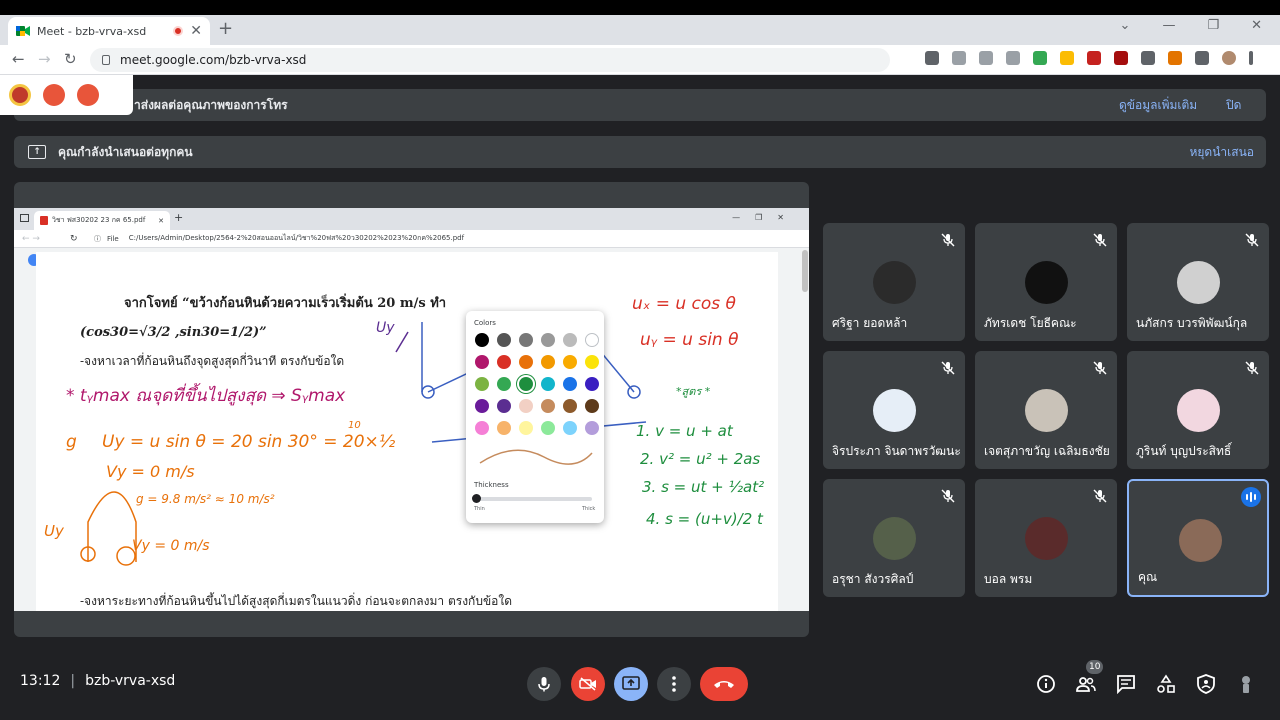 The height and width of the screenshot is (720, 1280). Describe the element at coordinates (1206, 684) in the screenshot. I see `host-controls-icon` at that location.